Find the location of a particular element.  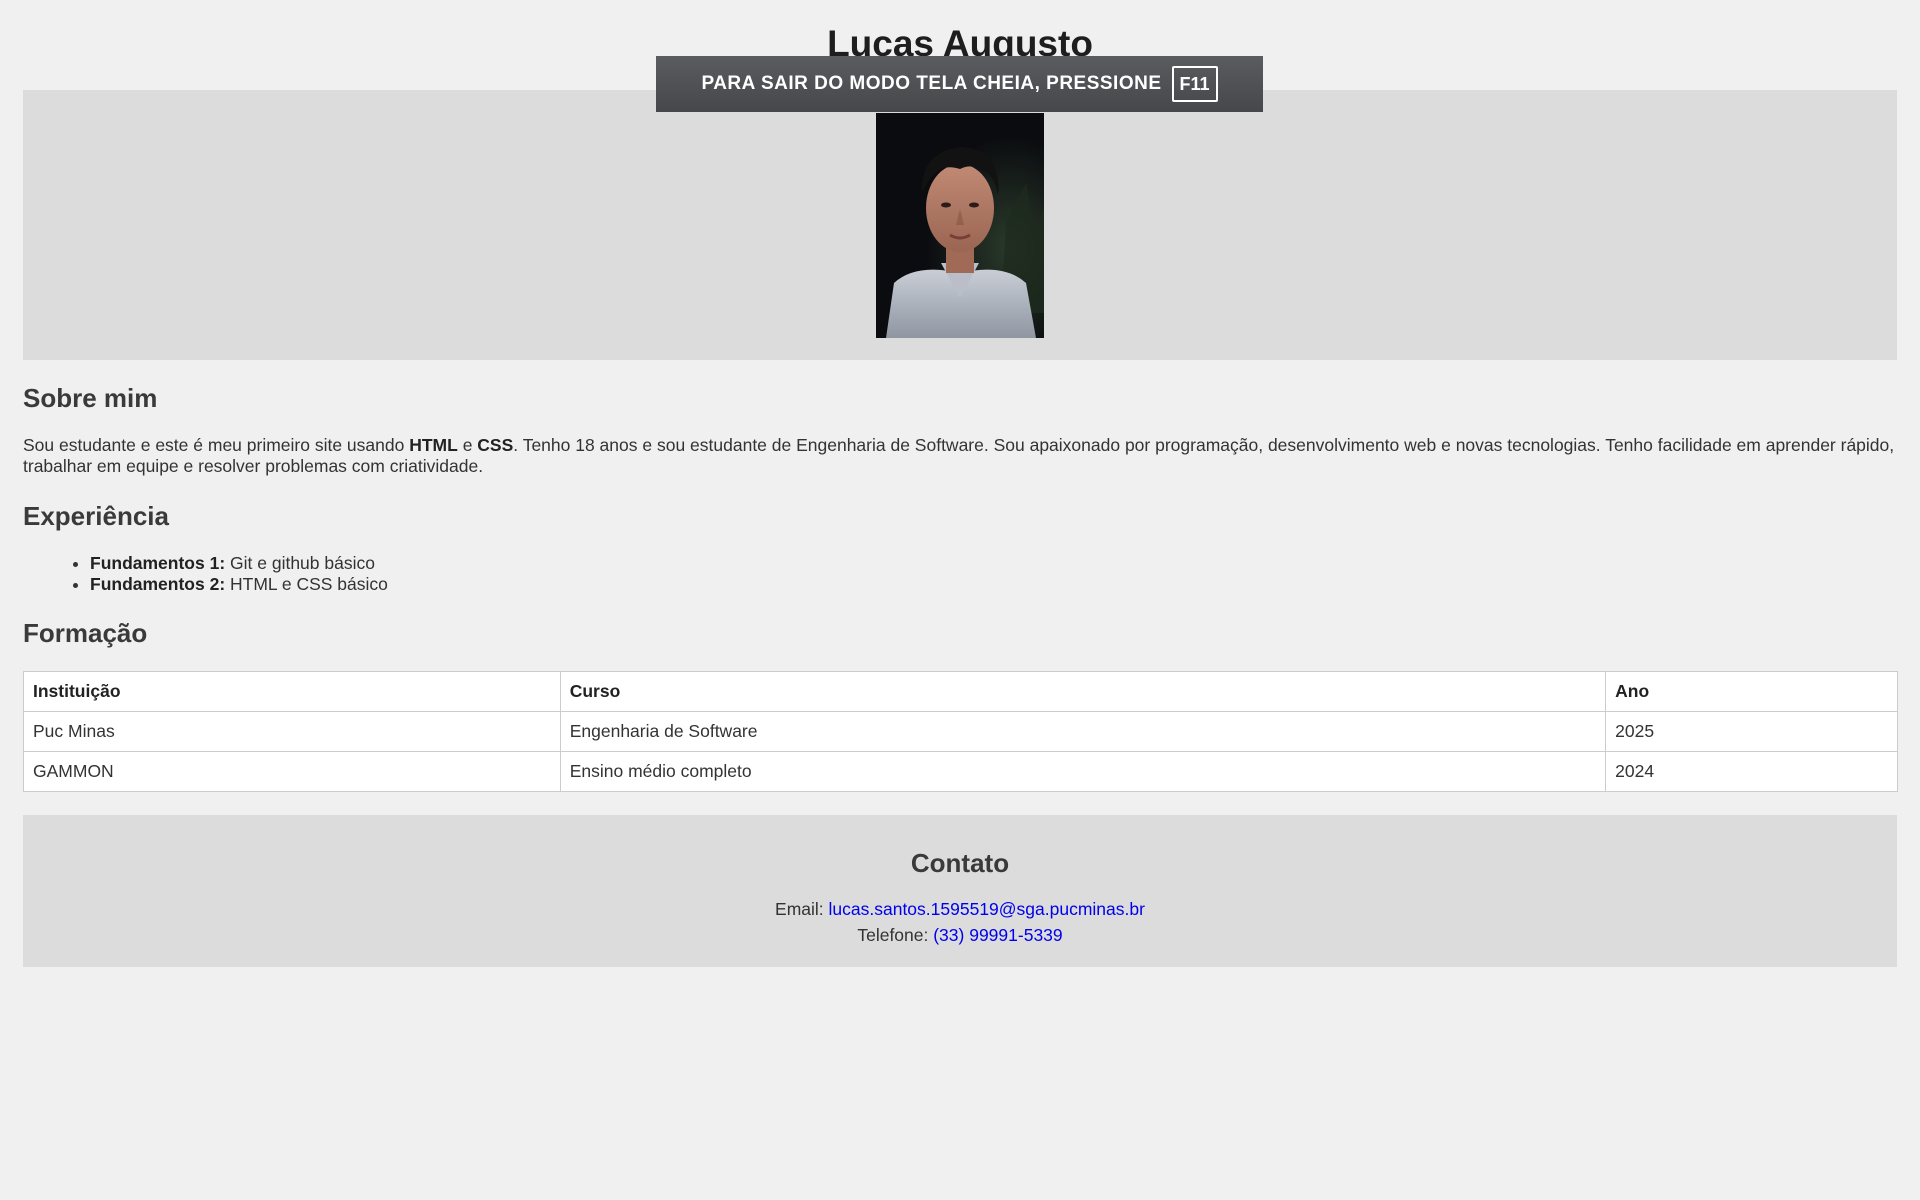

f11-key-badge: F11 is located at coordinates (1194, 84).